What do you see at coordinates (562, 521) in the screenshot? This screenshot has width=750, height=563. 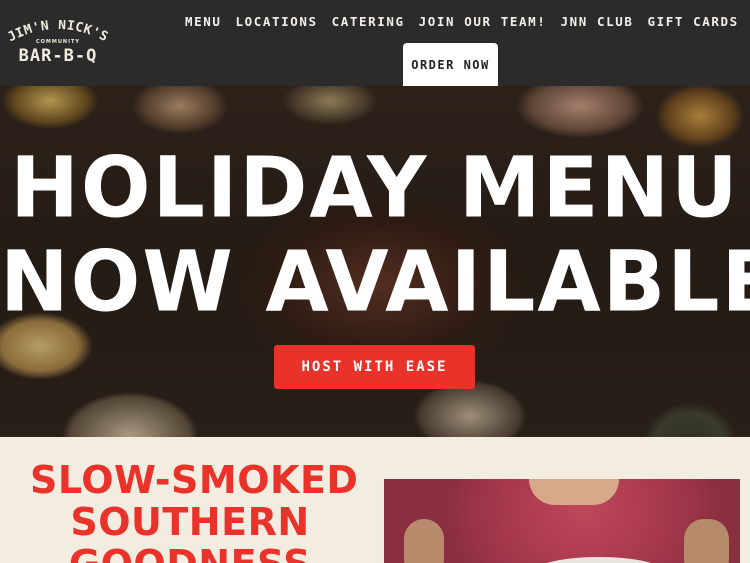 I see `section-photo` at bounding box center [562, 521].